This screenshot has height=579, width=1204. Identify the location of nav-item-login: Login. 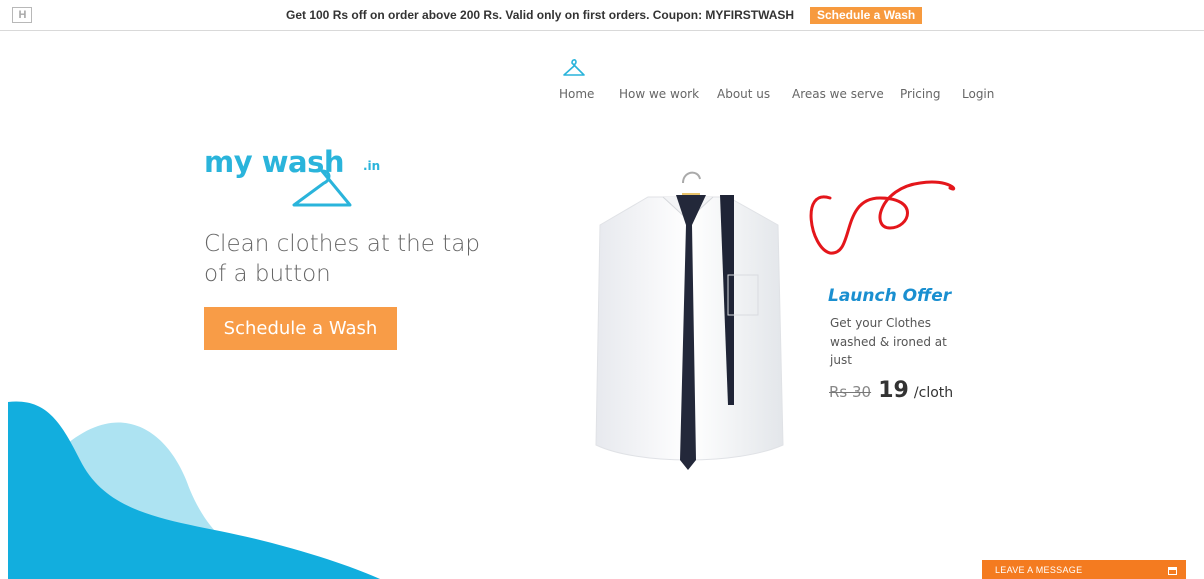
(978, 94).